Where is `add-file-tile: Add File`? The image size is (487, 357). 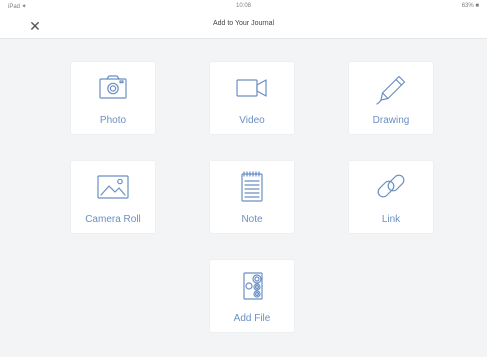 add-file-tile: Add File is located at coordinates (252, 296).